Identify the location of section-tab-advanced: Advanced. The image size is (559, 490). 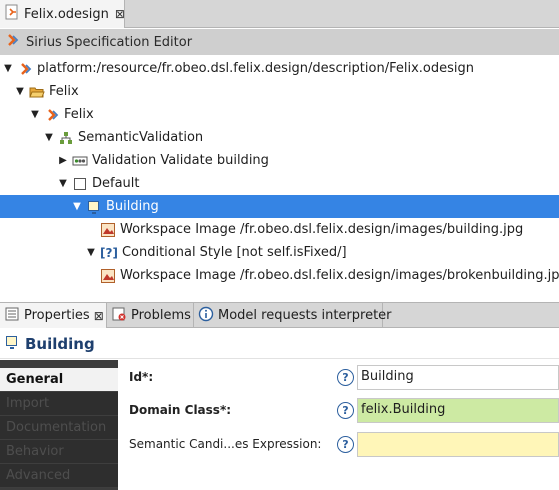
(59, 476).